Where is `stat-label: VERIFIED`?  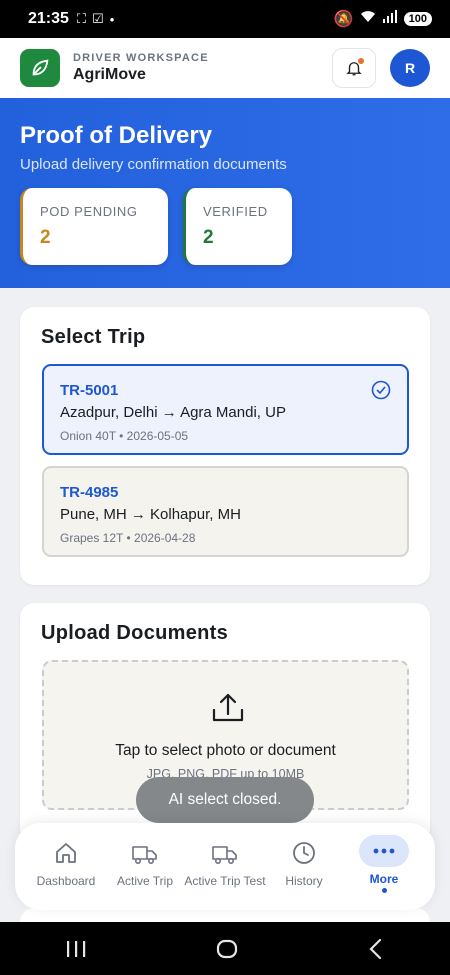
stat-label: VERIFIED is located at coordinates (235, 211).